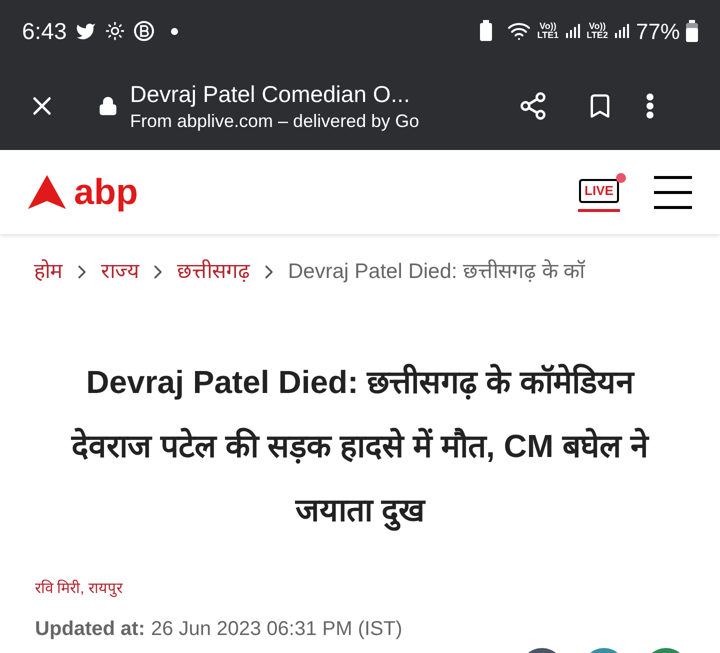  I want to click on clock: 6:43, so click(44, 31).